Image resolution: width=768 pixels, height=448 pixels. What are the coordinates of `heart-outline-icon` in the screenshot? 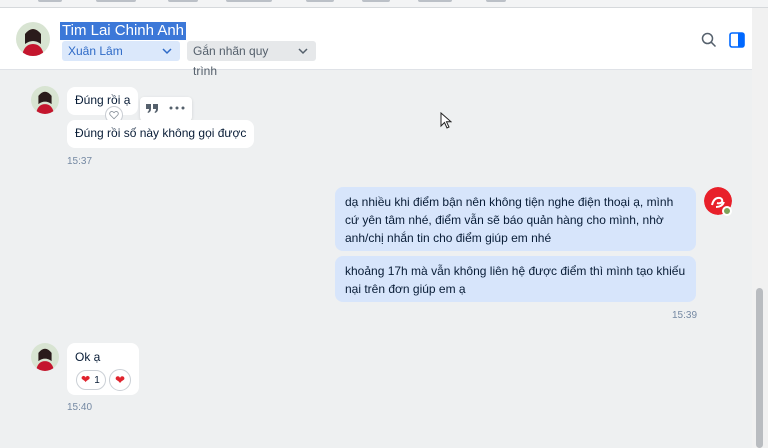 It's located at (114, 115).